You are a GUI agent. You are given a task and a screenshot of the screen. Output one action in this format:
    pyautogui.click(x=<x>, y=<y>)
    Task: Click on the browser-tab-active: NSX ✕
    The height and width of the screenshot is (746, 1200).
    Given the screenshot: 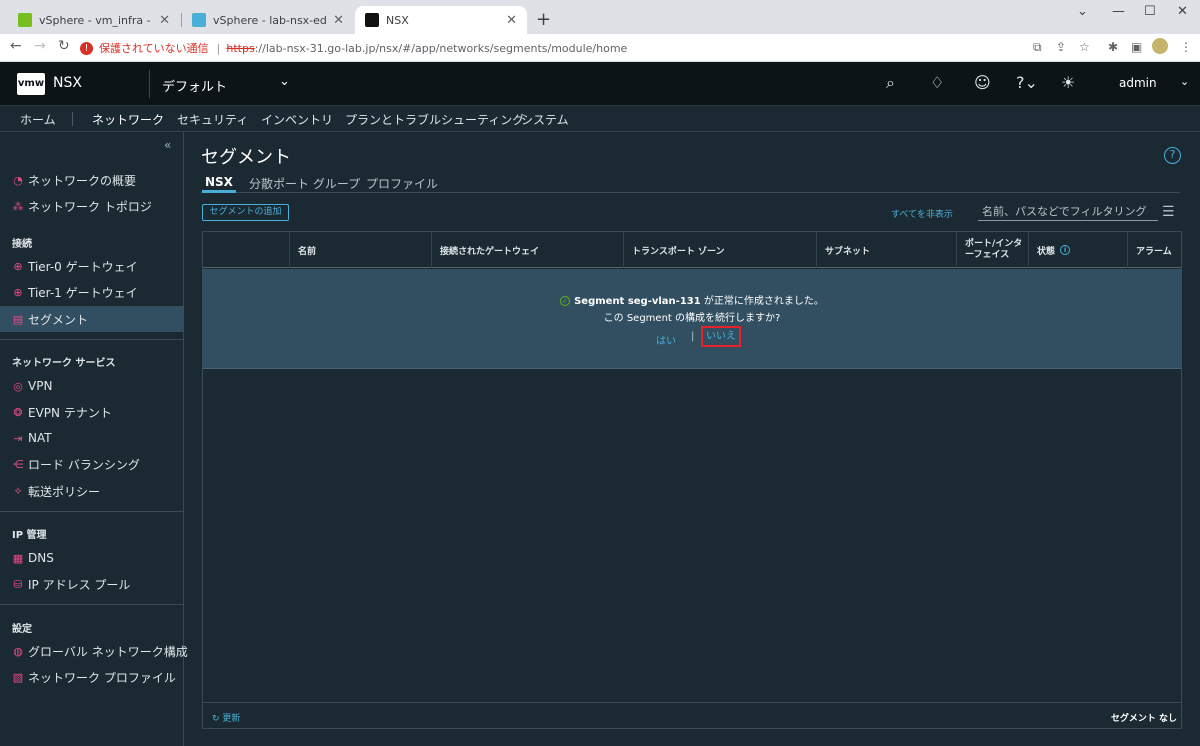 What is the action you would take?
    pyautogui.click(x=441, y=20)
    